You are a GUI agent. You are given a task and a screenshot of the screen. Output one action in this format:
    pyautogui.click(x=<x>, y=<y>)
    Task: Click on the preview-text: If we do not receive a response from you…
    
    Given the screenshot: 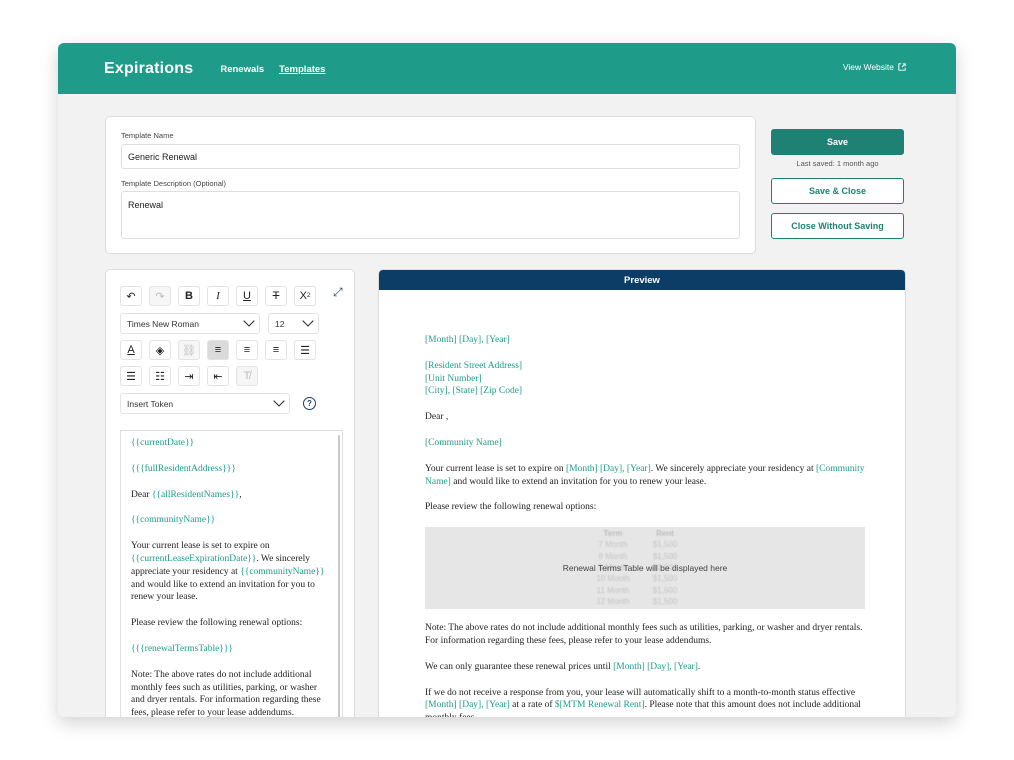 What is the action you would take?
    pyautogui.click(x=640, y=692)
    